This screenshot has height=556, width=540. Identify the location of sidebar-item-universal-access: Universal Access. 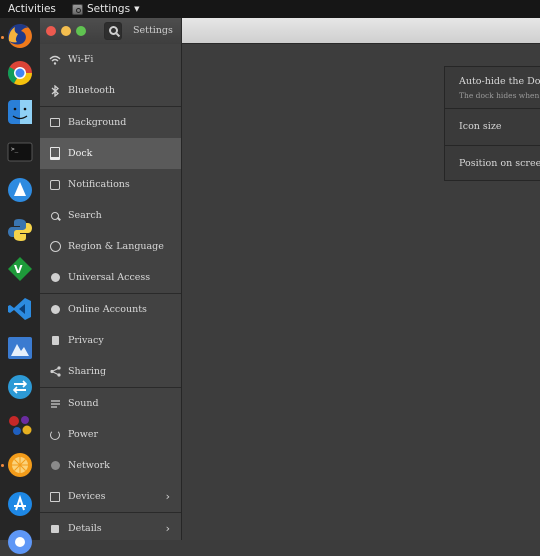
(110, 277).